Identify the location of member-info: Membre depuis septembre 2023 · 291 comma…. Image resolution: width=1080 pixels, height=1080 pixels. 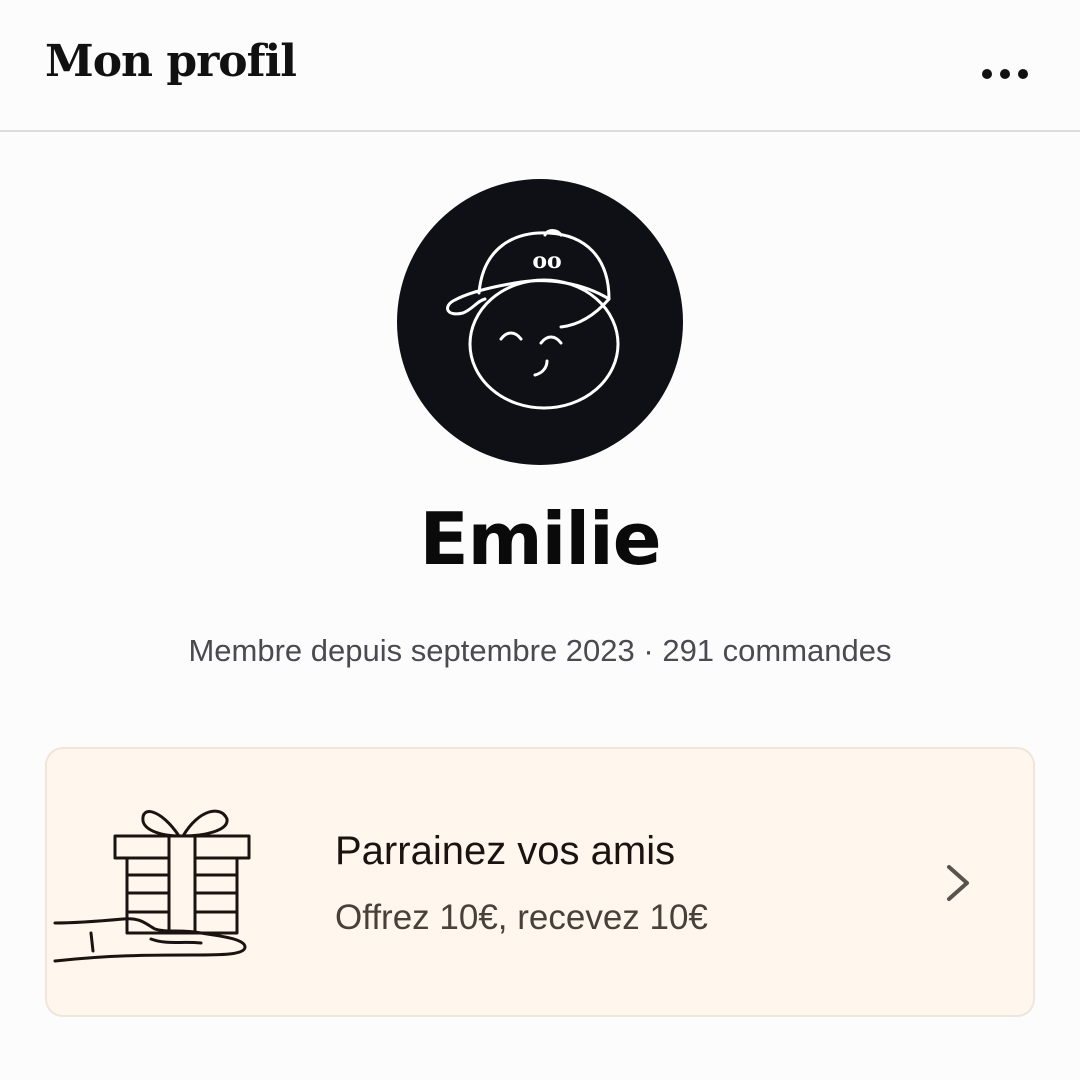
(540, 650).